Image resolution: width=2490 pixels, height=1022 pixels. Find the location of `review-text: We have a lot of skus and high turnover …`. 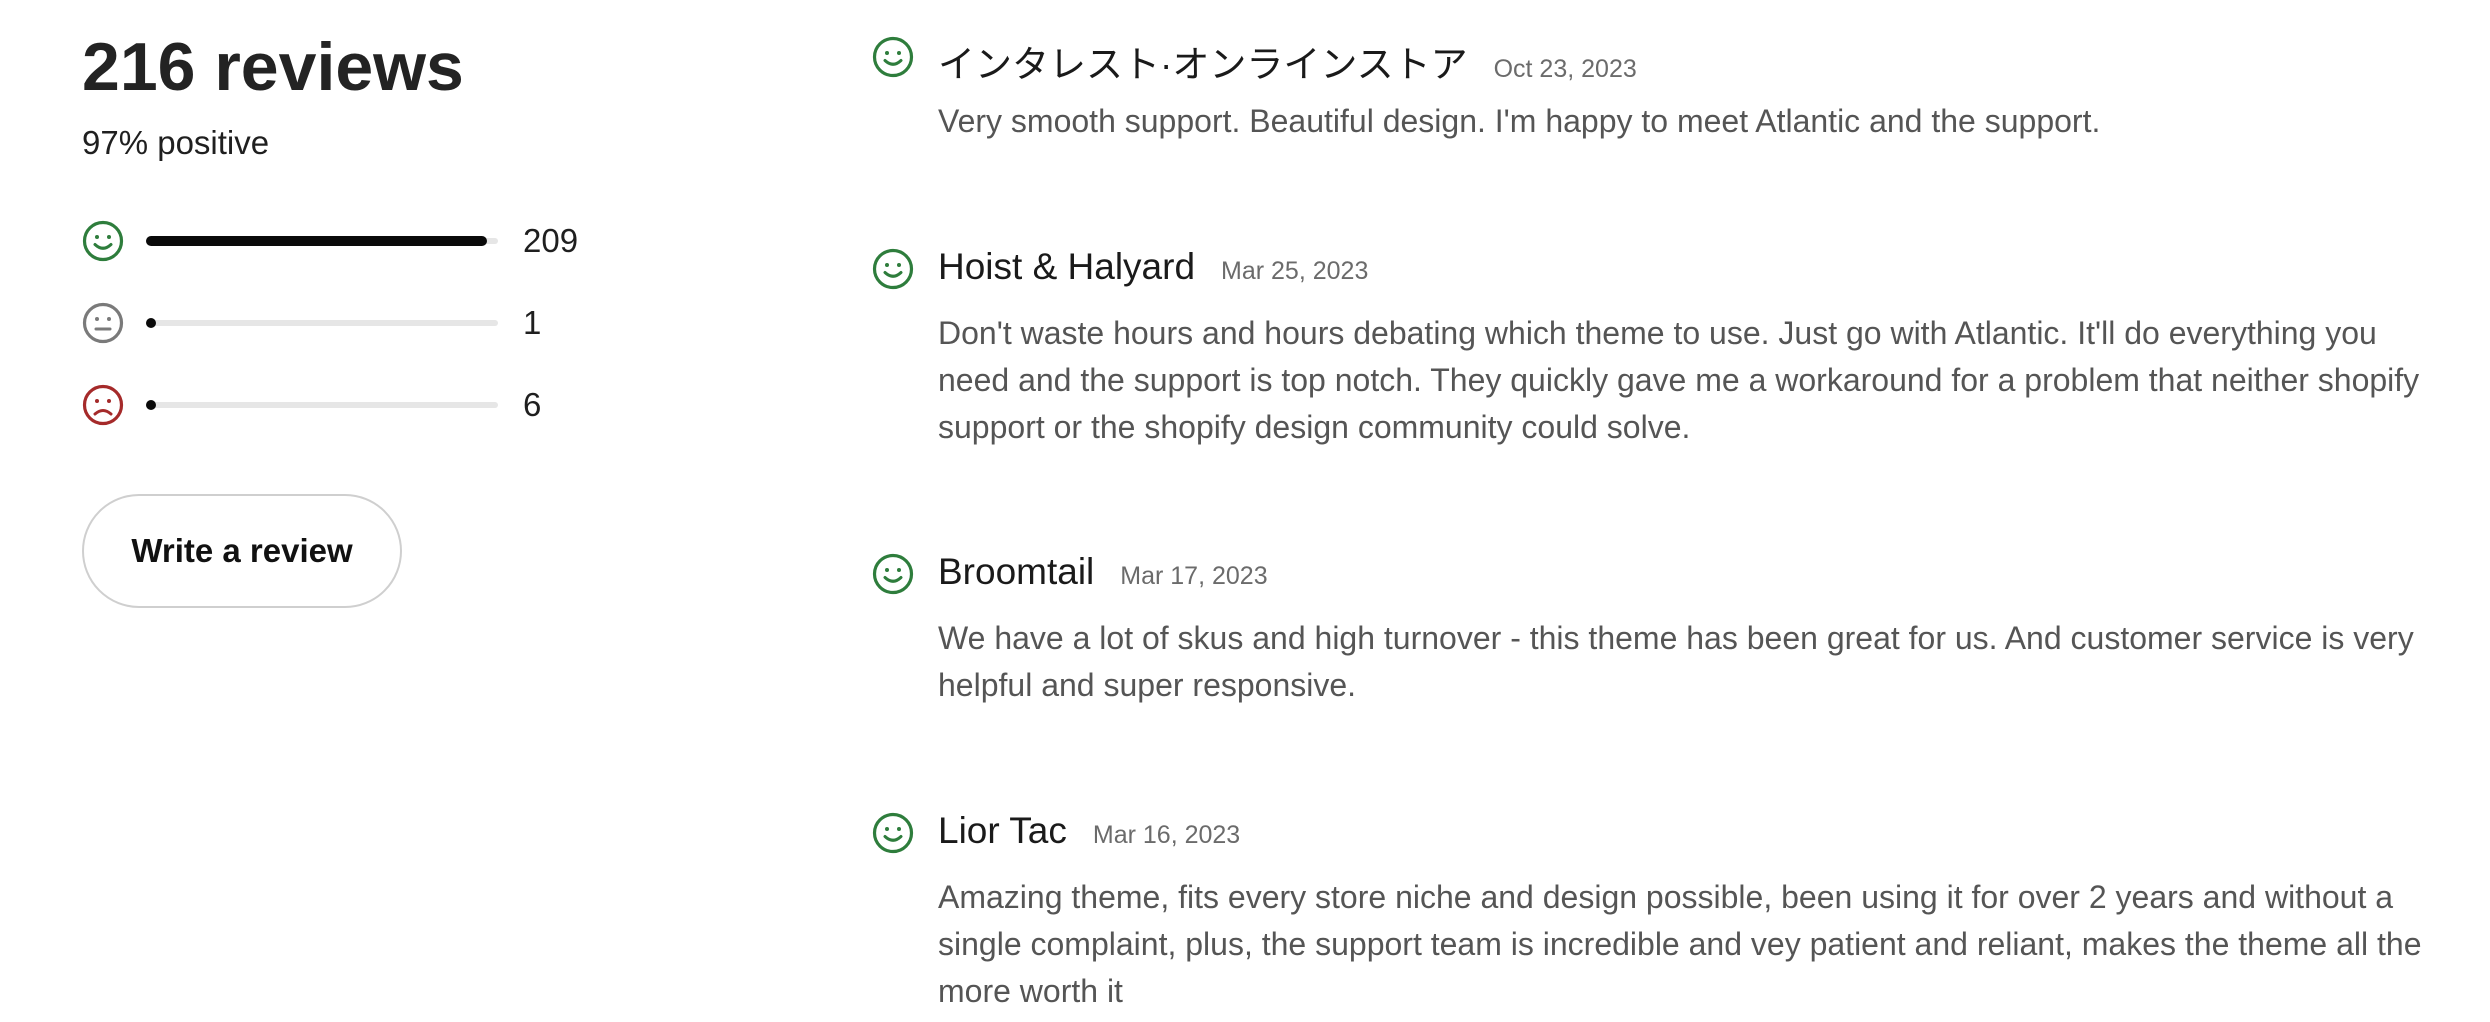

review-text: We have a lot of skus and high turnover … is located at coordinates (1676, 661).